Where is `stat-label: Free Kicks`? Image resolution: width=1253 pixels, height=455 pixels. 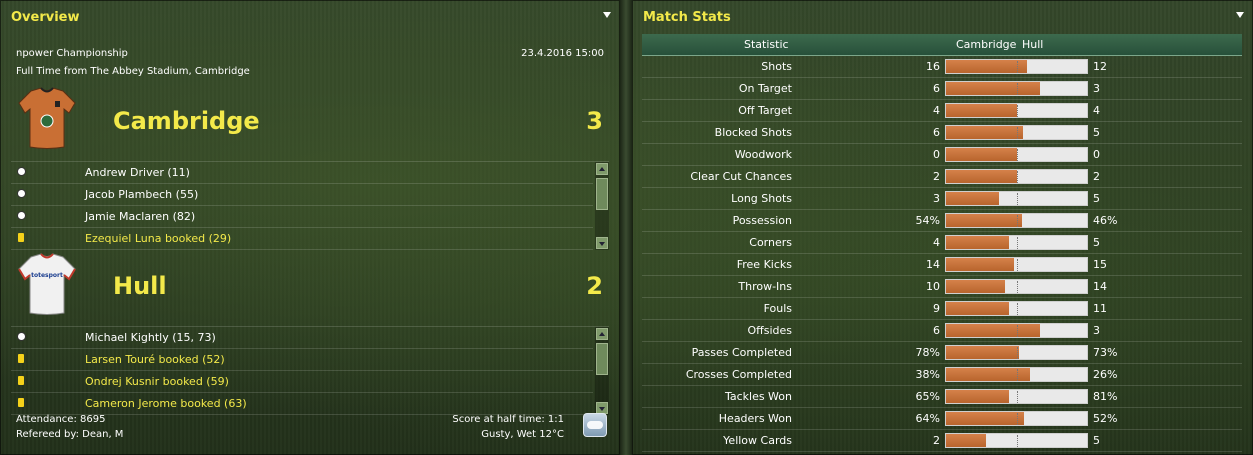 stat-label: Free Kicks is located at coordinates (764, 264).